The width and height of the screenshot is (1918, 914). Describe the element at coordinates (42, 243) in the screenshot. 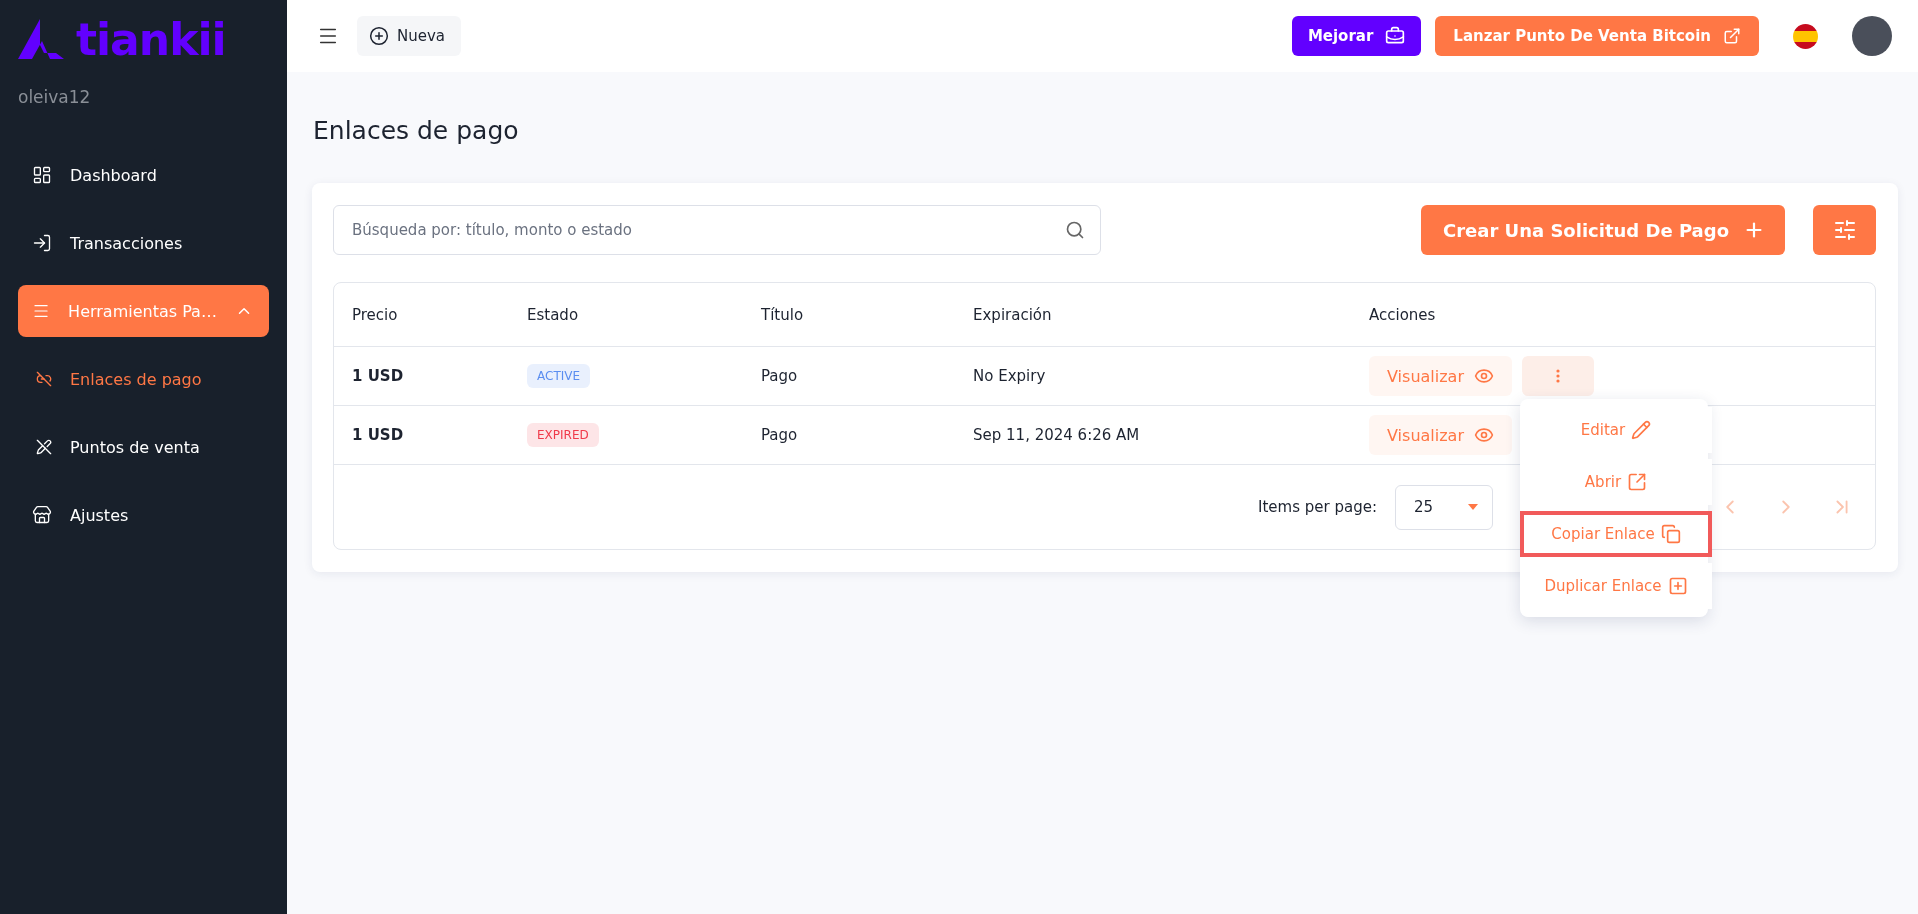

I see `sign-in-icon` at that location.